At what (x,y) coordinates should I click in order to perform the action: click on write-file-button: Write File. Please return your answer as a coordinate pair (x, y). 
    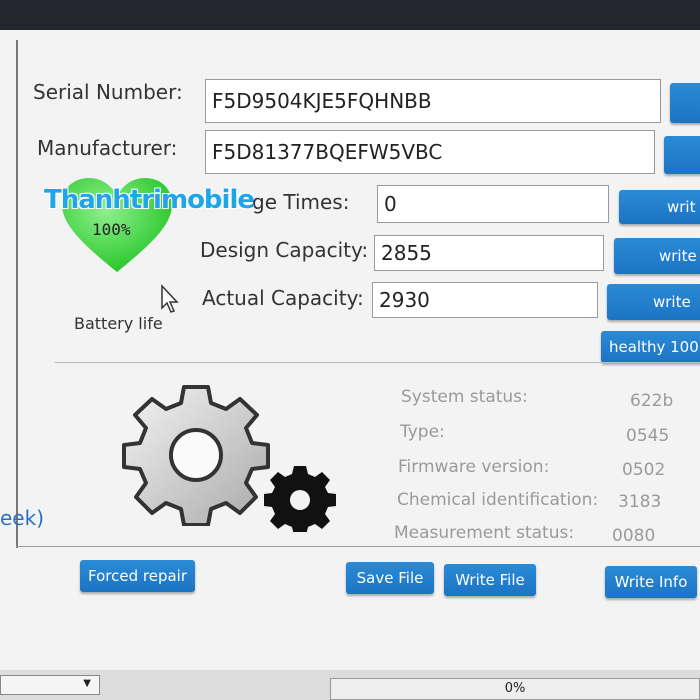
    Looking at the image, I should click on (490, 580).